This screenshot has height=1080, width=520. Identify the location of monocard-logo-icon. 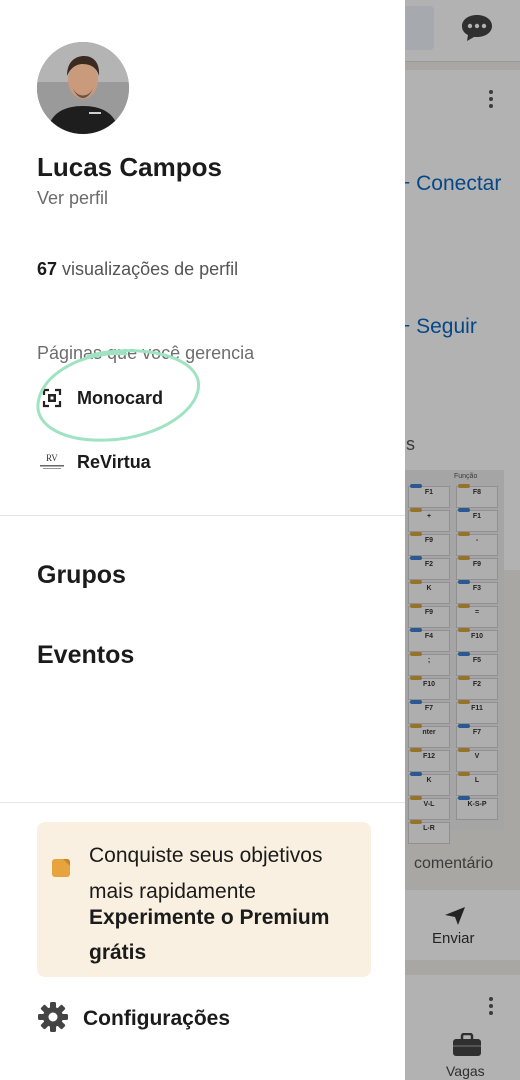
(52, 398).